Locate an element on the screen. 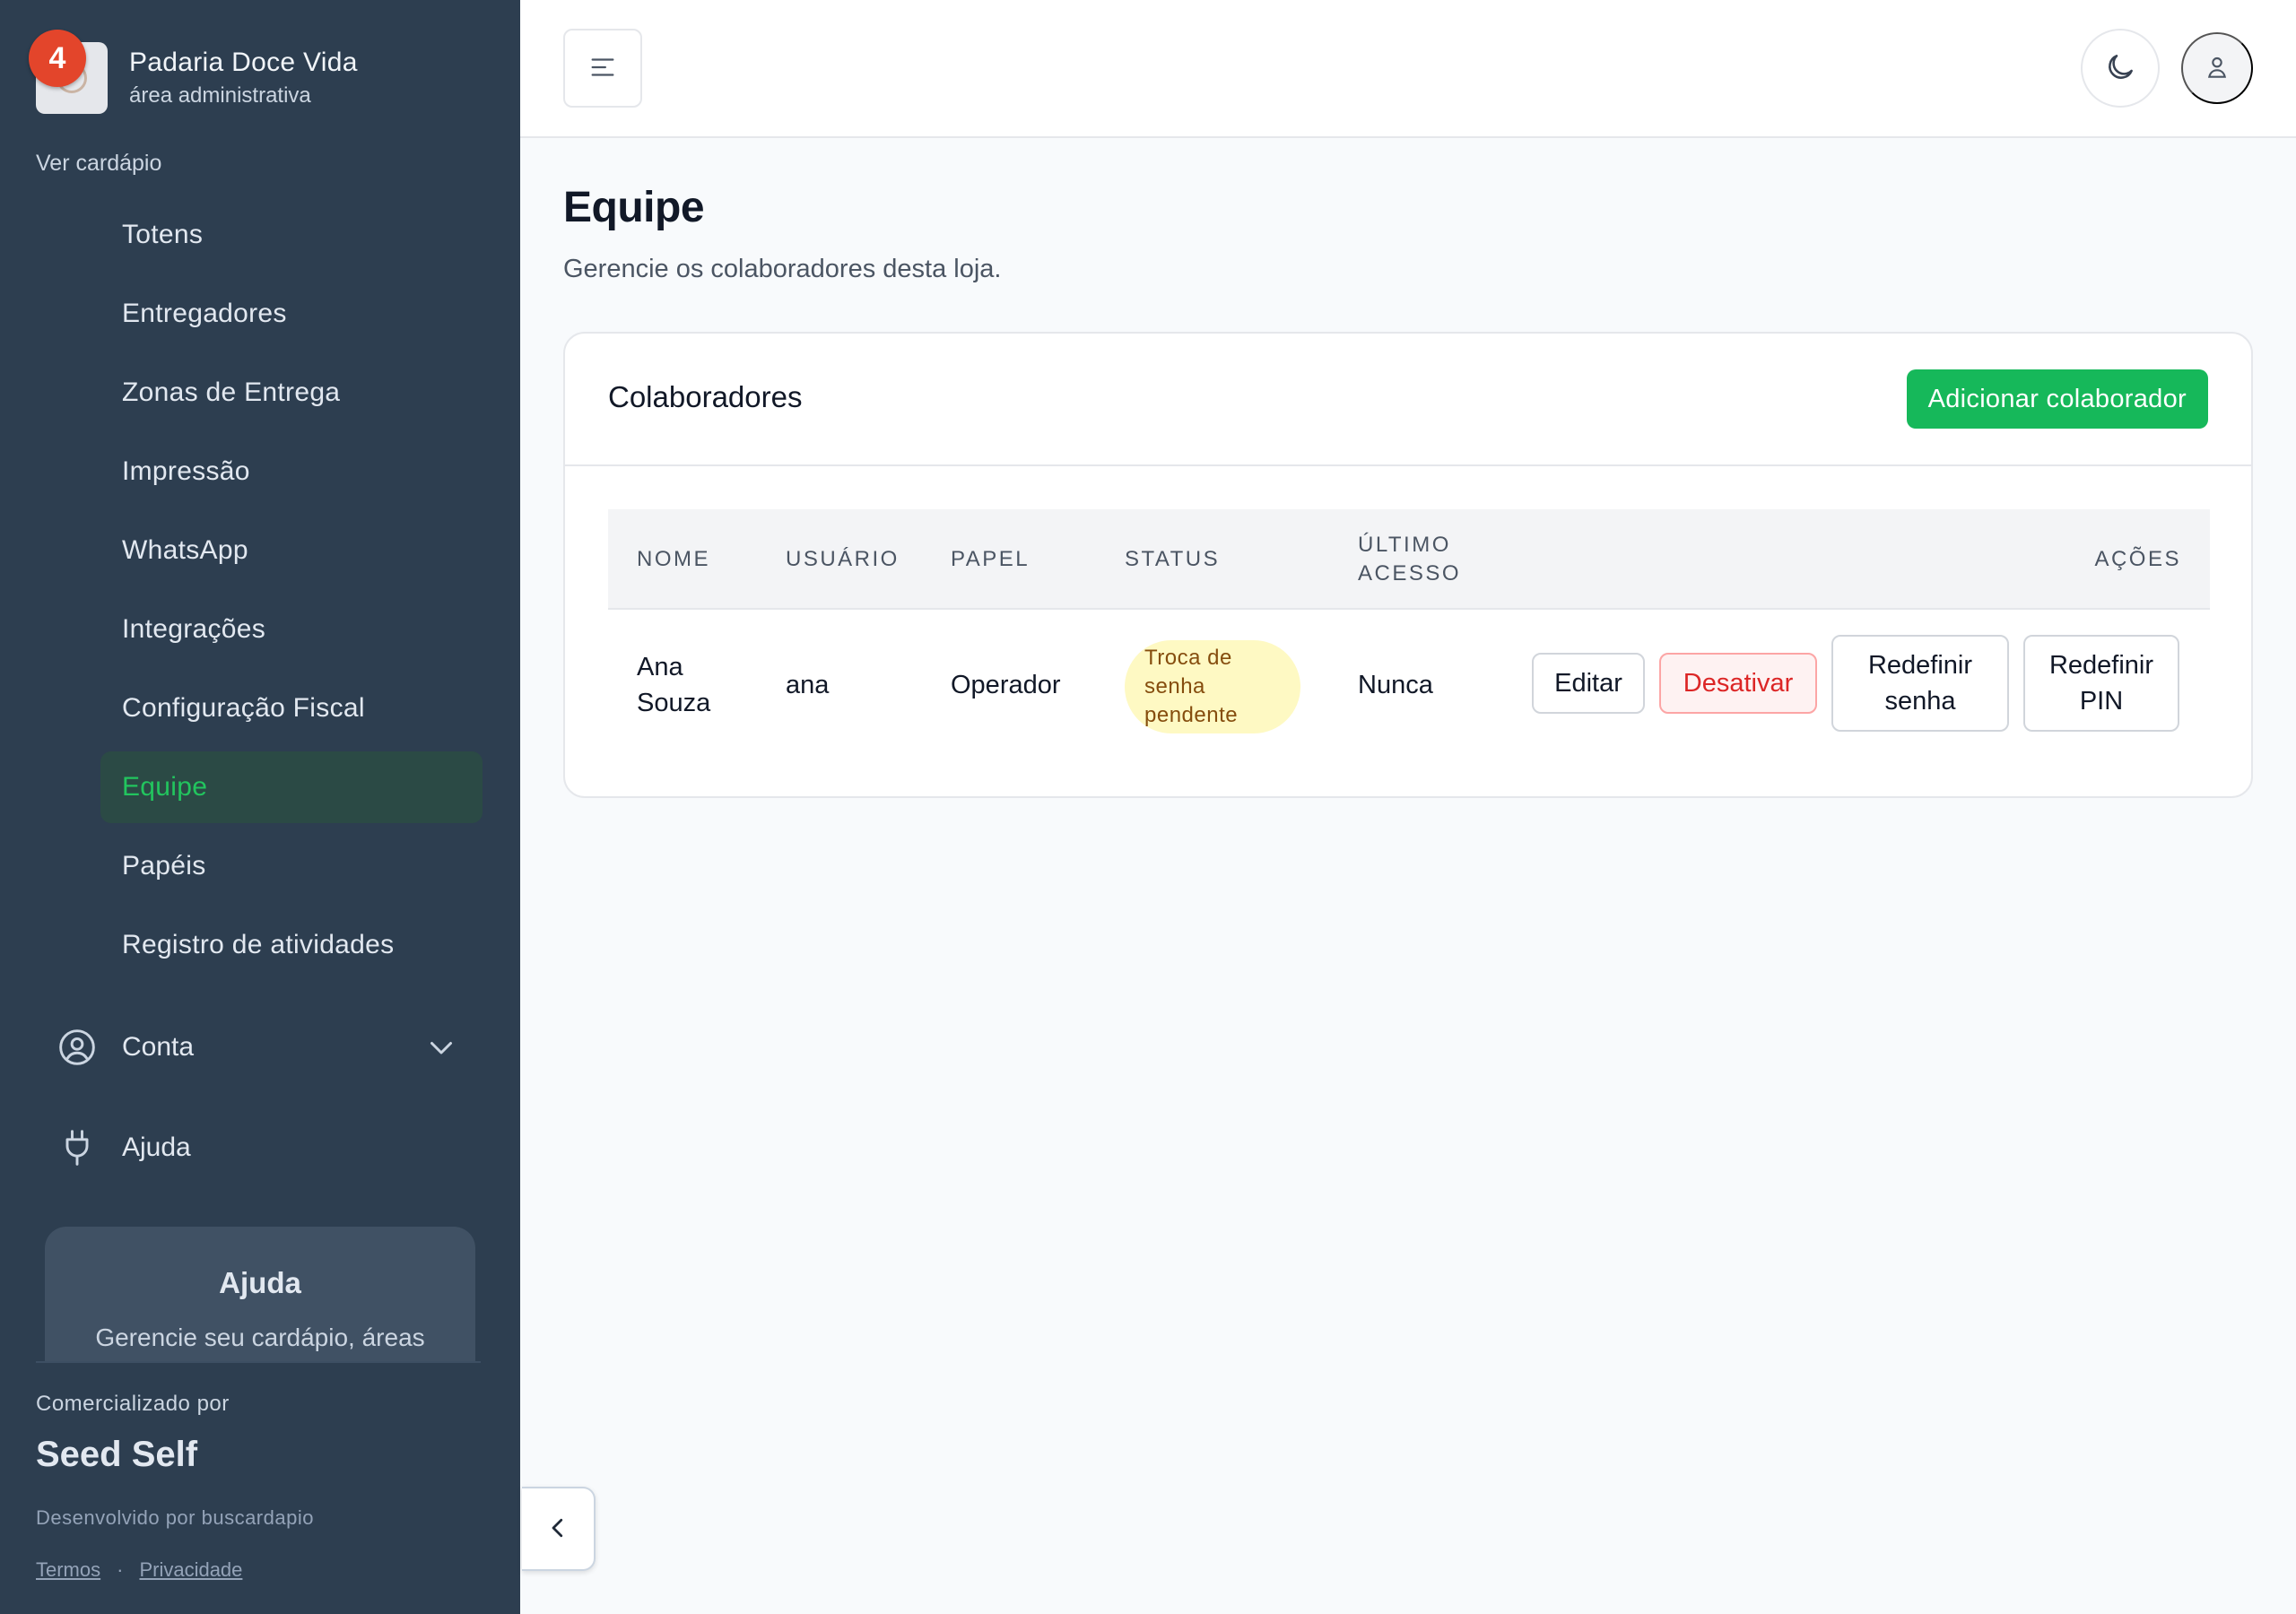 The height and width of the screenshot is (1614, 2296). brand-text: Padaria Doce Vida área administrativa is located at coordinates (243, 78).